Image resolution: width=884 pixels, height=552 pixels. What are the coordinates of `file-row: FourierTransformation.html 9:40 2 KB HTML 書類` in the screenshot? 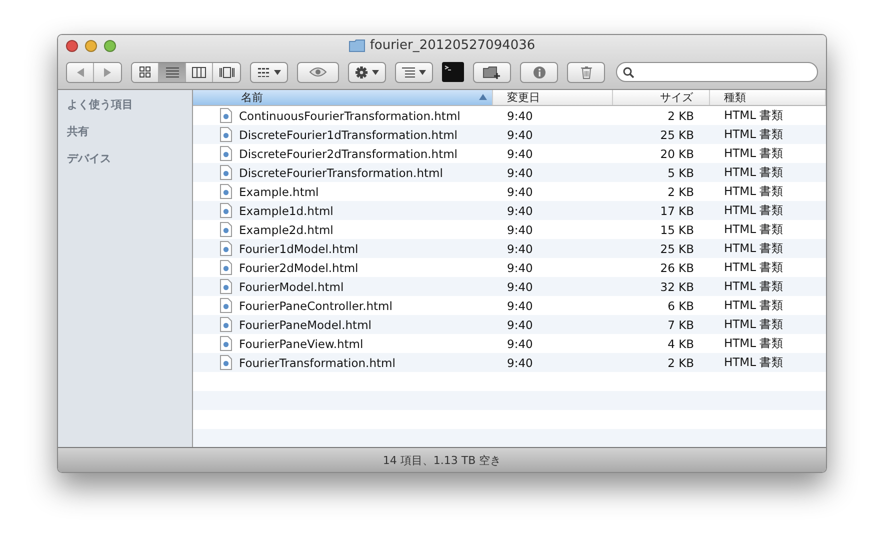 It's located at (509, 362).